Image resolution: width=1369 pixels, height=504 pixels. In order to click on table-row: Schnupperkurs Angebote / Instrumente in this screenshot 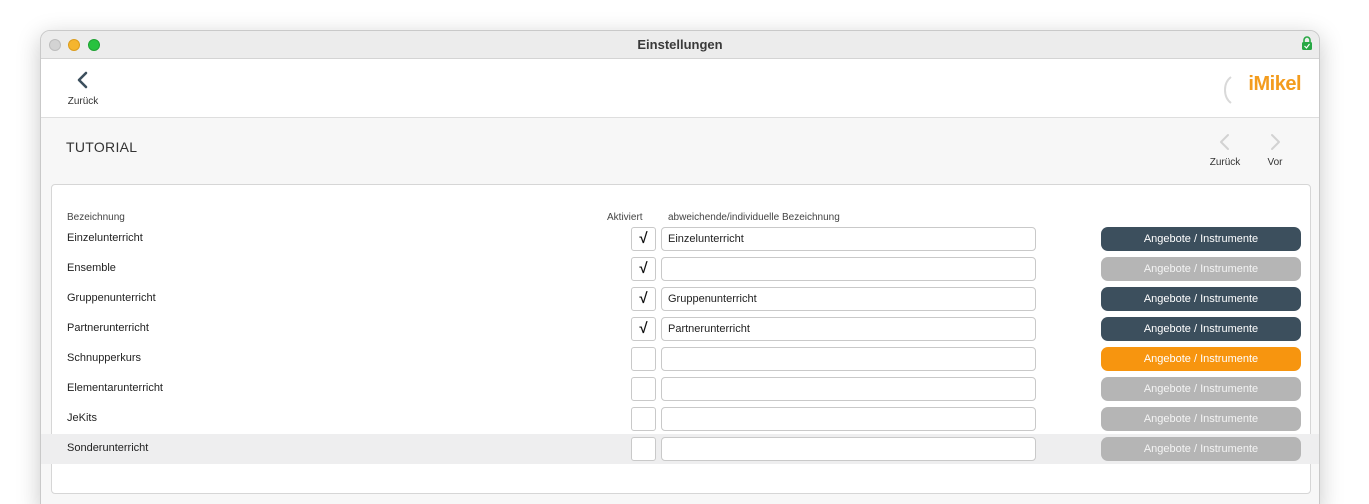, I will do `click(680, 359)`.